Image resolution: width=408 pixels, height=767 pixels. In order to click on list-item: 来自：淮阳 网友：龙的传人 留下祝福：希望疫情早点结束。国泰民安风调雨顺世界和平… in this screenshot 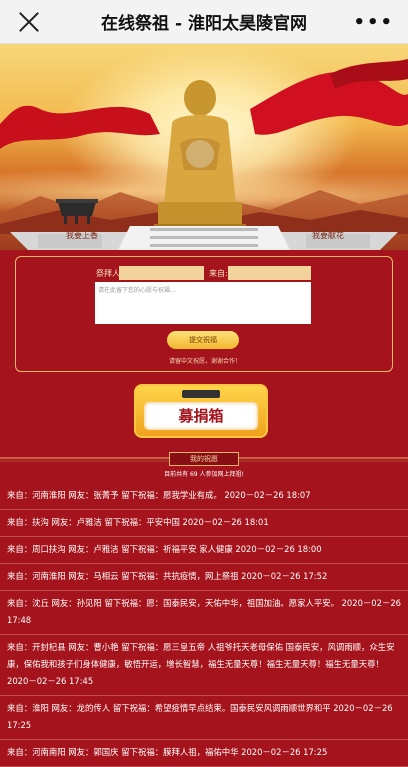, I will do `click(204, 718)`.